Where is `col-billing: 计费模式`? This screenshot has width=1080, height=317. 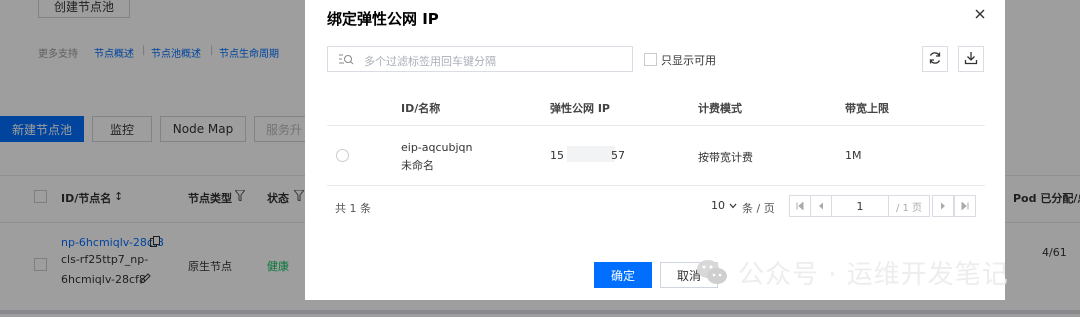 col-billing: 计费模式 is located at coordinates (720, 108).